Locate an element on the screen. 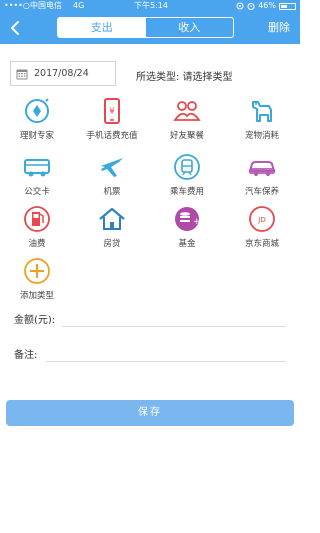 The width and height of the screenshot is (320, 533). tab-income: 收入 is located at coordinates (190, 27).